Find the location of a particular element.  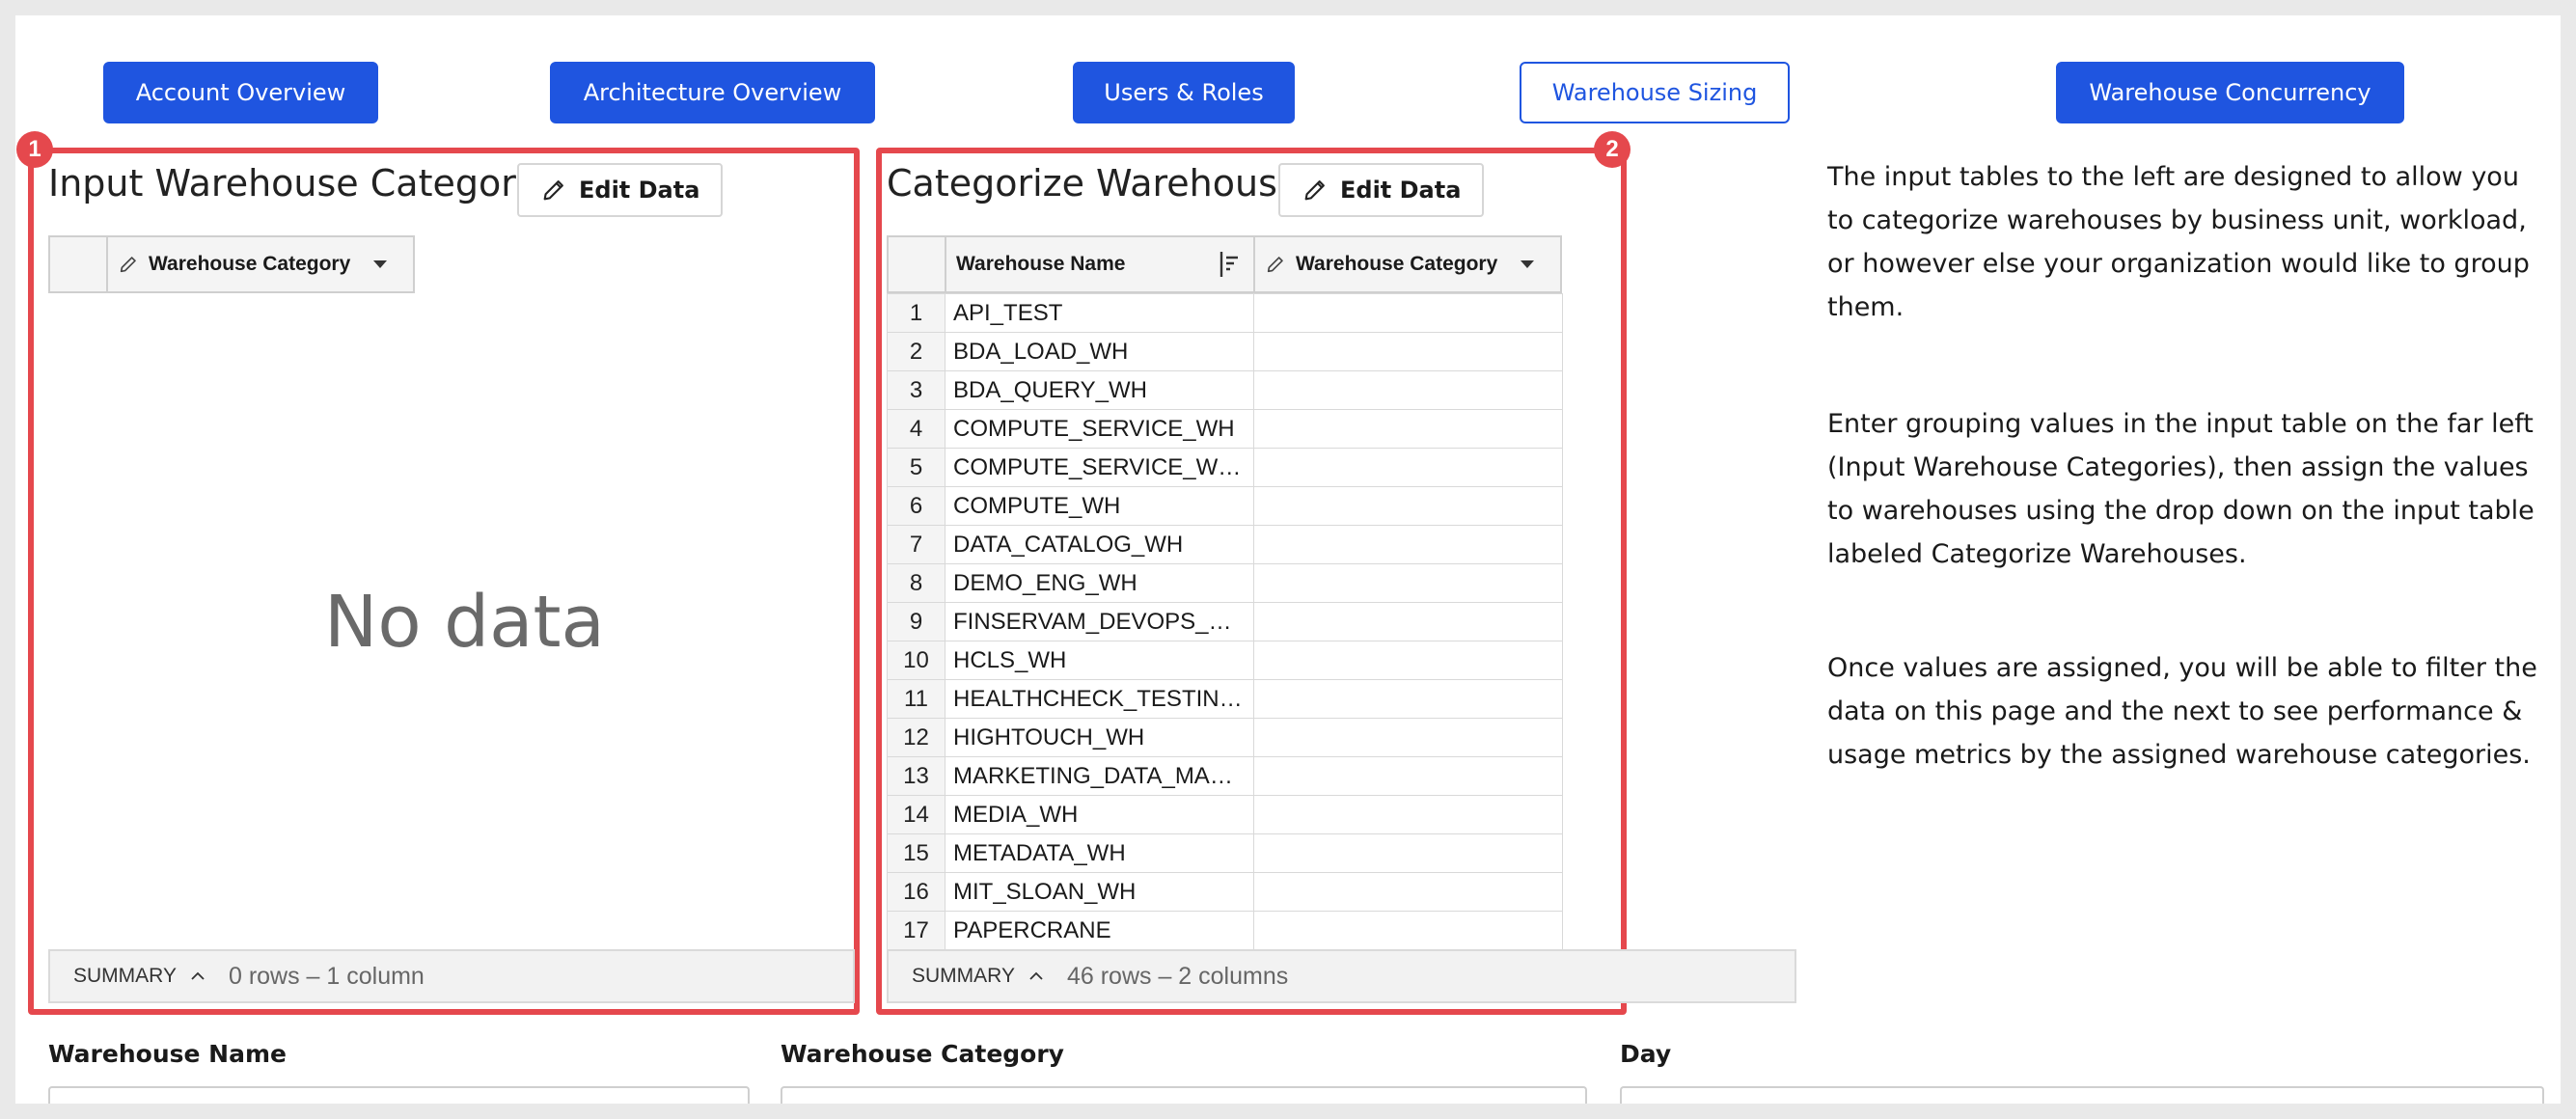

warehouse-name-cell: HCLS_WH is located at coordinates (1100, 661).